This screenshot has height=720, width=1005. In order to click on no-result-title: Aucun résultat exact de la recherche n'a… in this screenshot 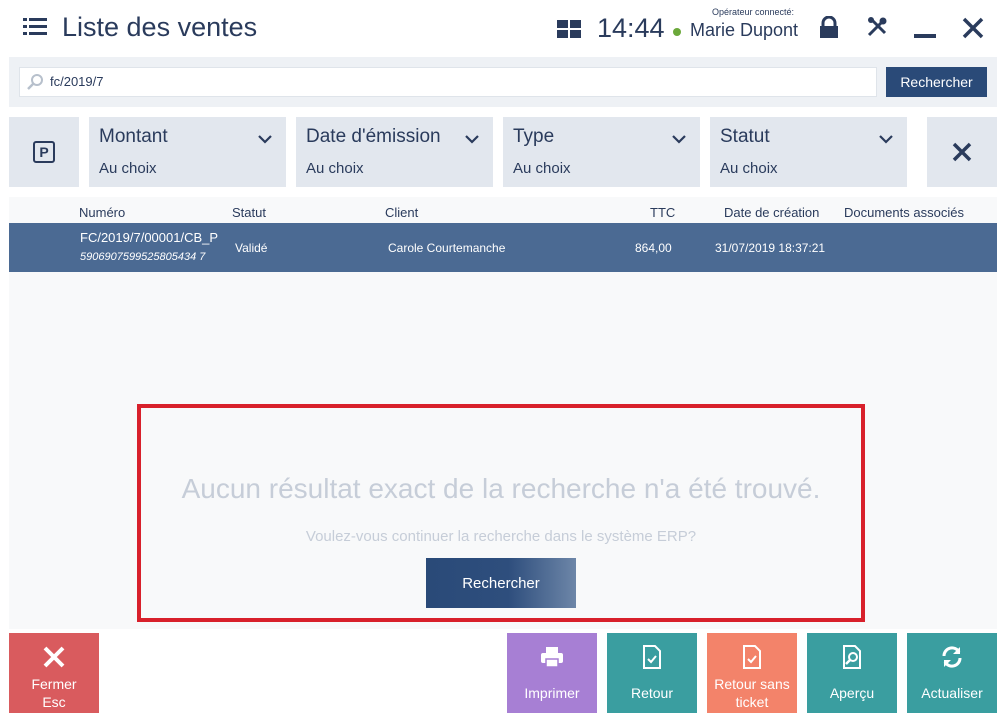, I will do `click(501, 488)`.